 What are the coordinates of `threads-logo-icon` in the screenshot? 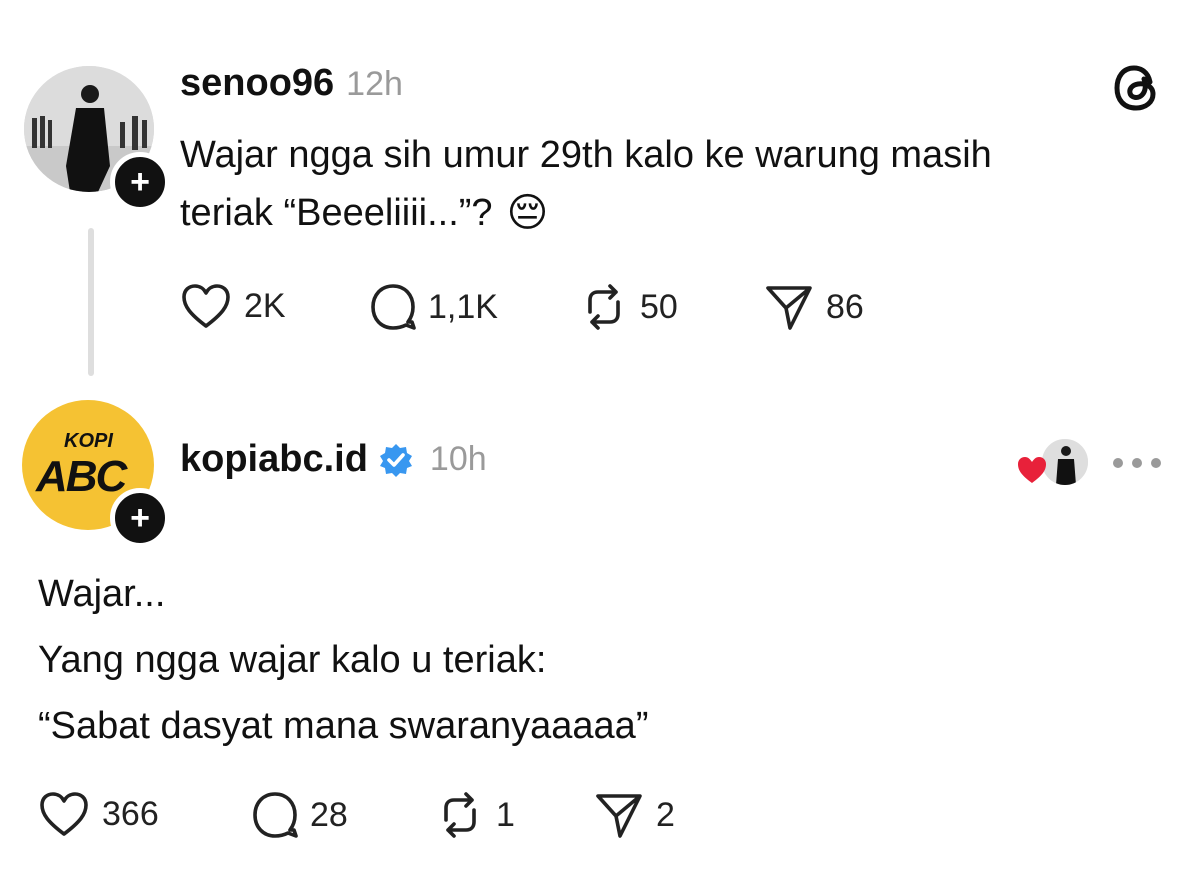 It's located at (1137, 90).